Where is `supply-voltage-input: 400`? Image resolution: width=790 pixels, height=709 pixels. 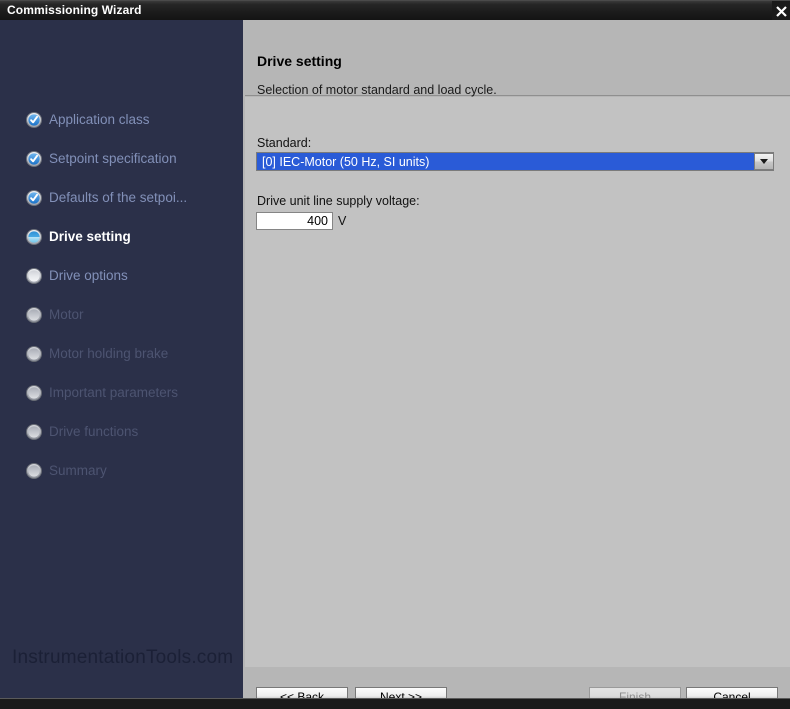
supply-voltage-input: 400 is located at coordinates (294, 221).